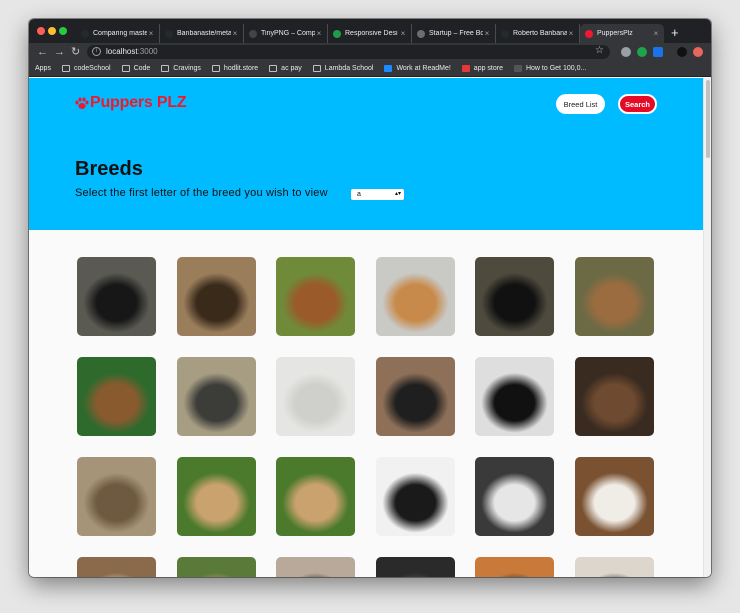  I want to click on bookmark-item: Code, so click(135, 68).